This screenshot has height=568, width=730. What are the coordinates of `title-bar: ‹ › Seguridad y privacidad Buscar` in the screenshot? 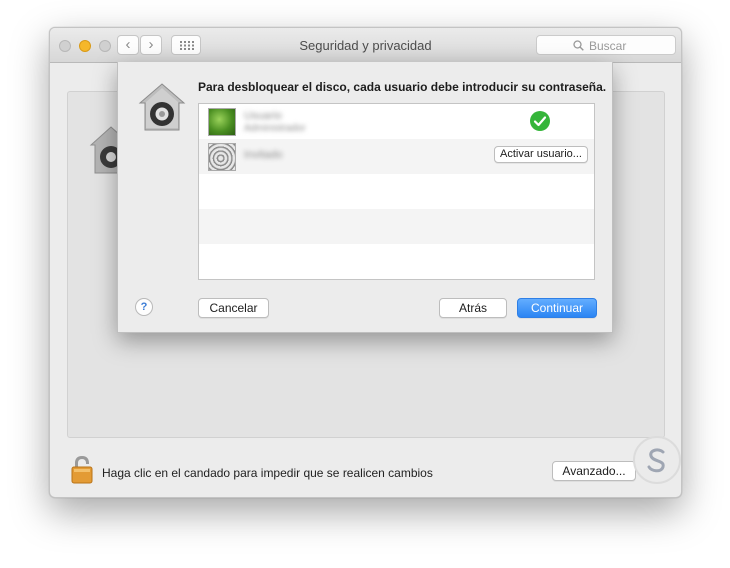 It's located at (365, 45).